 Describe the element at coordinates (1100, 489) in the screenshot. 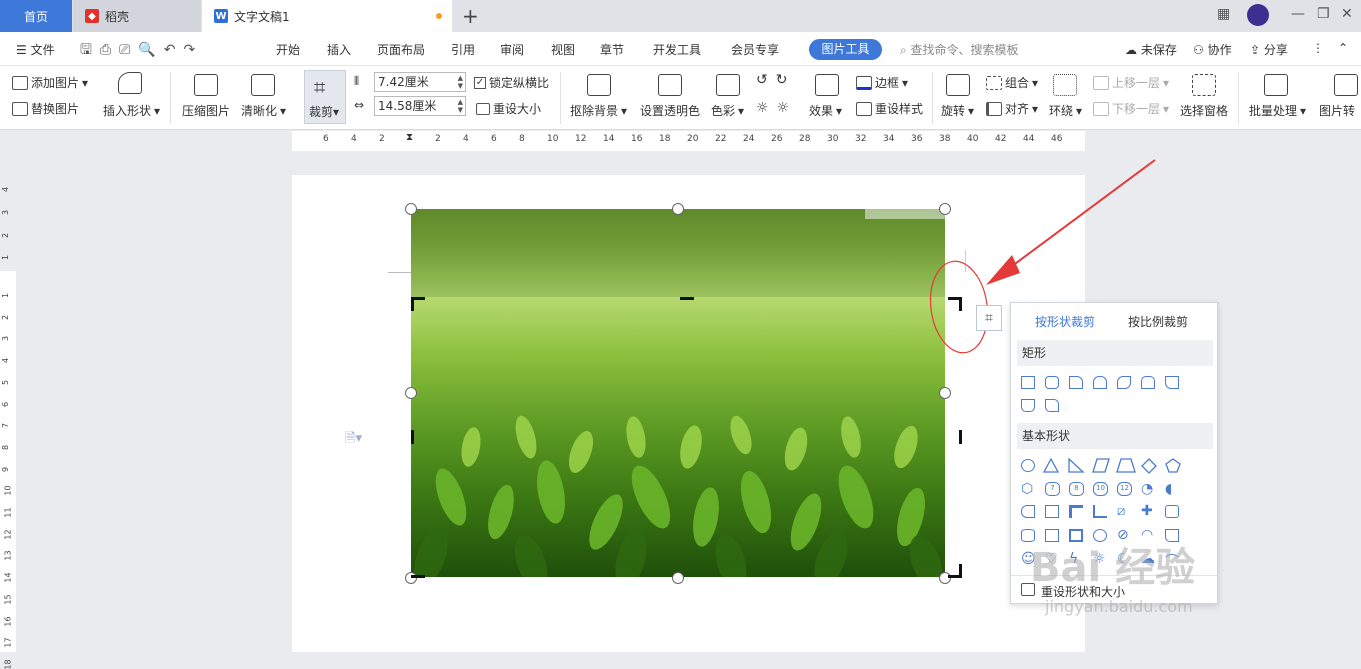

I see `shape-decagon-icon: 10` at that location.